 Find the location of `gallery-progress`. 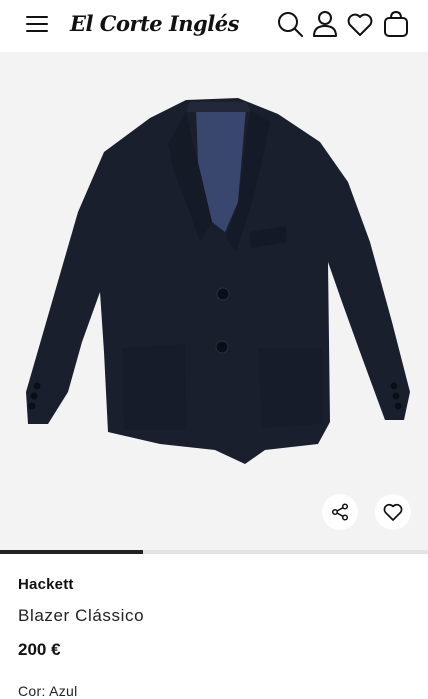

gallery-progress is located at coordinates (214, 552).